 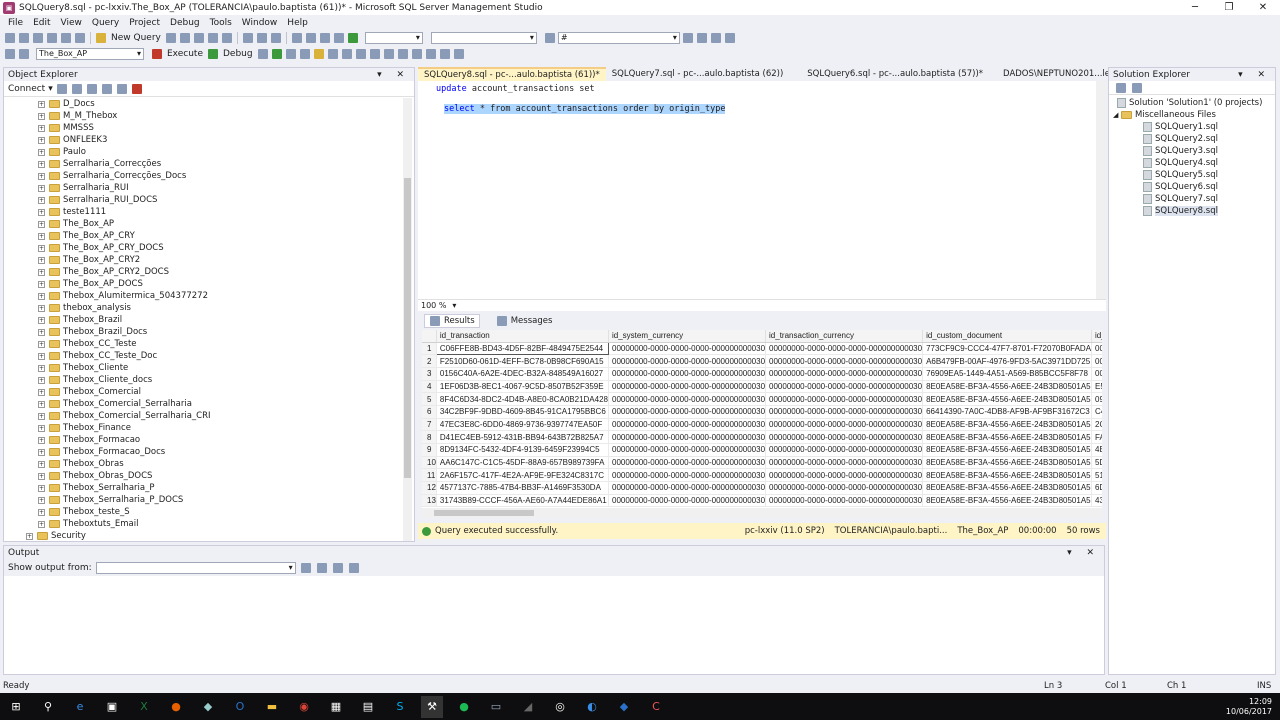 What do you see at coordinates (61, 88) in the screenshot?
I see `connect-object-icon` at bounding box center [61, 88].